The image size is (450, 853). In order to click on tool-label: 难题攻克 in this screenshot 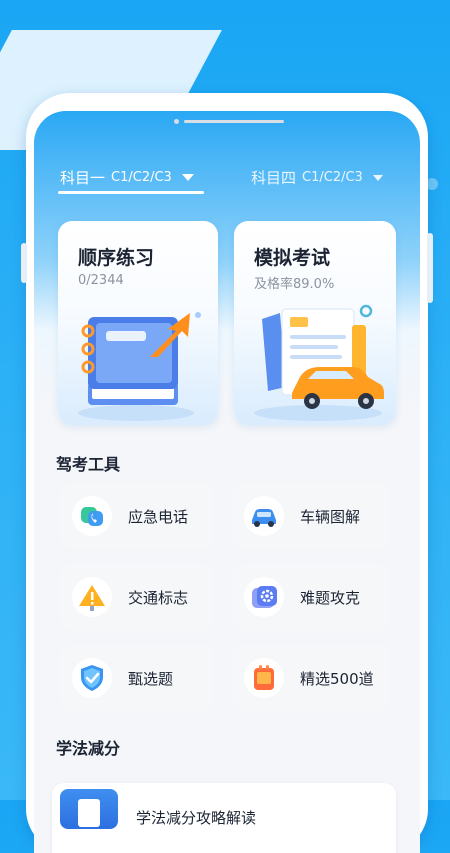, I will do `click(330, 597)`.